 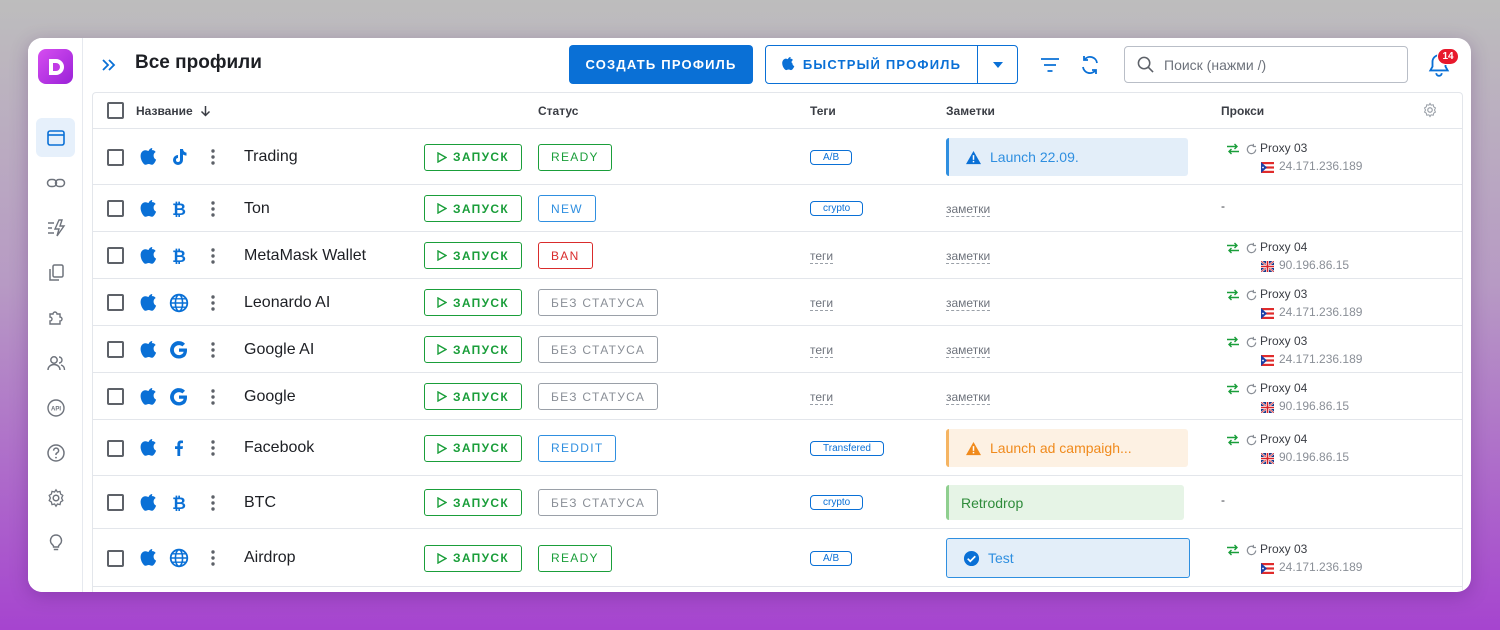 I want to click on column-name: Название, so click(x=173, y=111).